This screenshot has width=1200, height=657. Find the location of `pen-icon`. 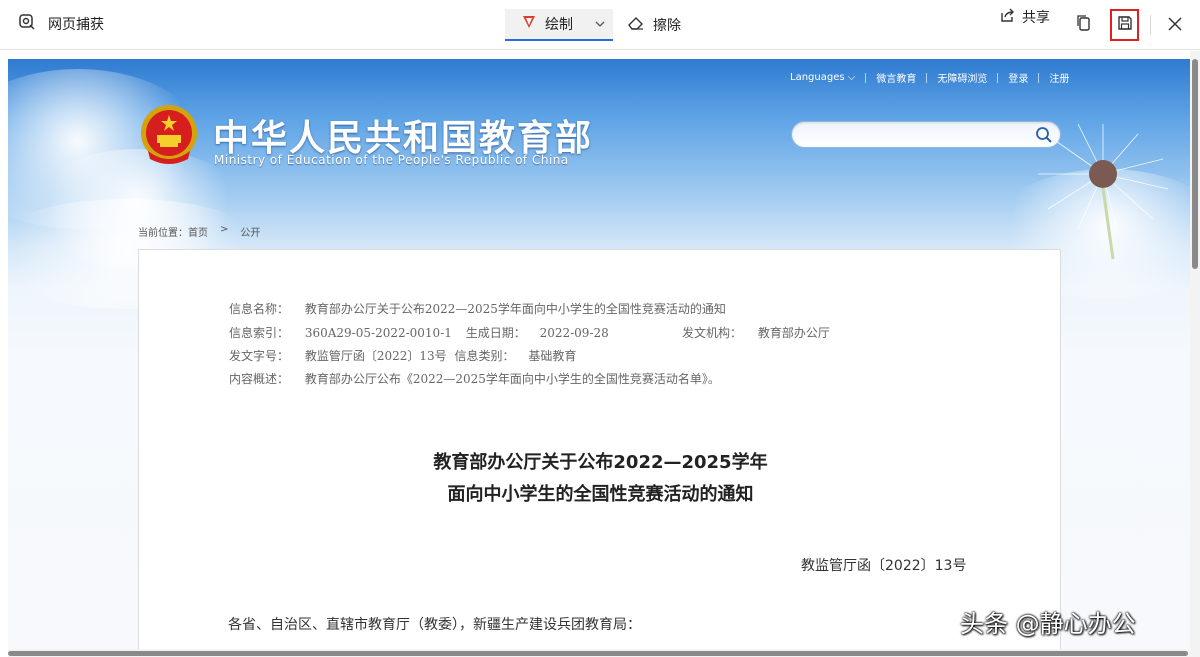

pen-icon is located at coordinates (529, 24).